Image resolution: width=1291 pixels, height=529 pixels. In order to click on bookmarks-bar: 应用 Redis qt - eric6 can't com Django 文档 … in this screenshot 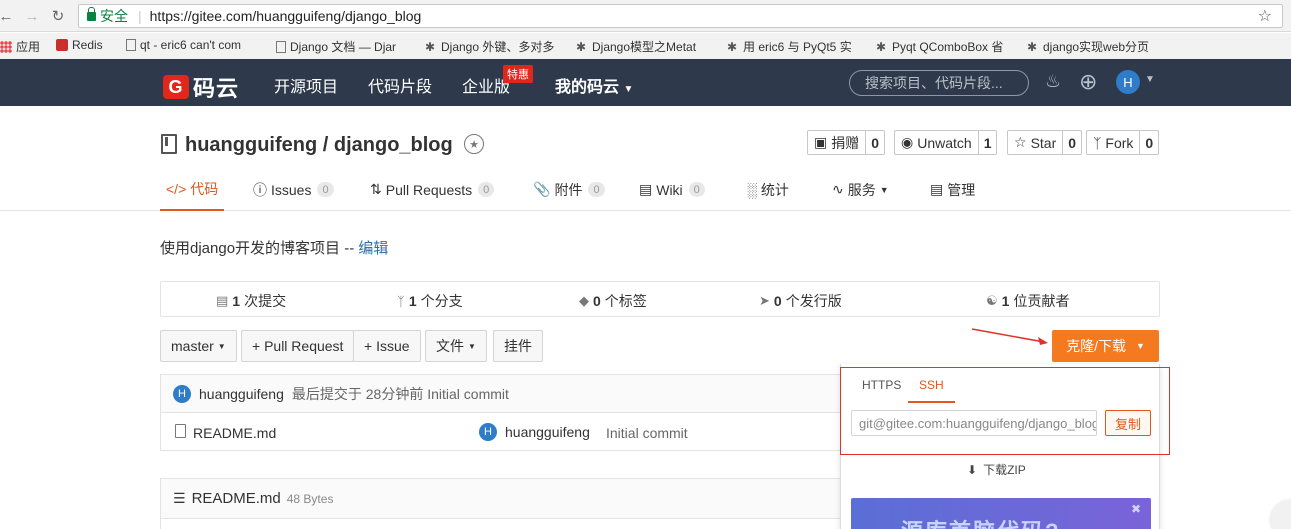, I will do `click(645, 46)`.